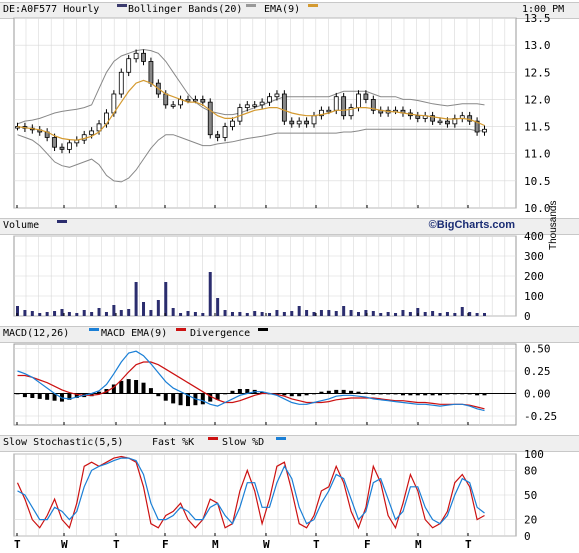  Describe the element at coordinates (537, 127) in the screenshot. I see `price-y-tick-label: 11.5` at that location.